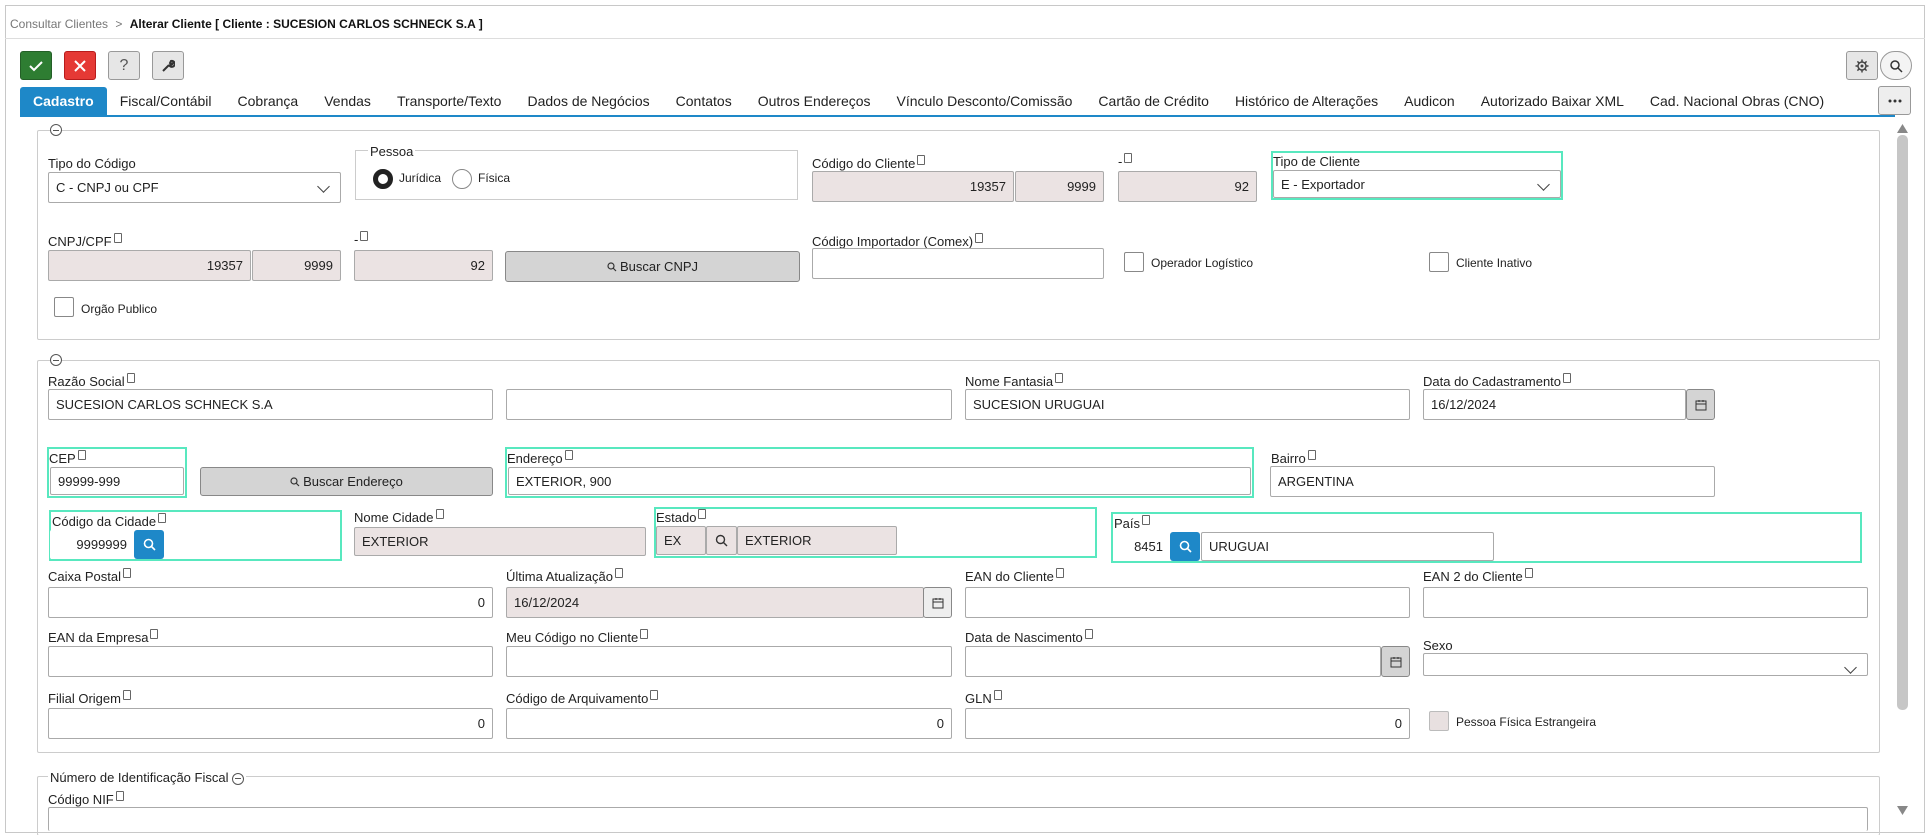 The height and width of the screenshot is (835, 1929). I want to click on data-cadastramento-calendar-button, so click(1700, 404).